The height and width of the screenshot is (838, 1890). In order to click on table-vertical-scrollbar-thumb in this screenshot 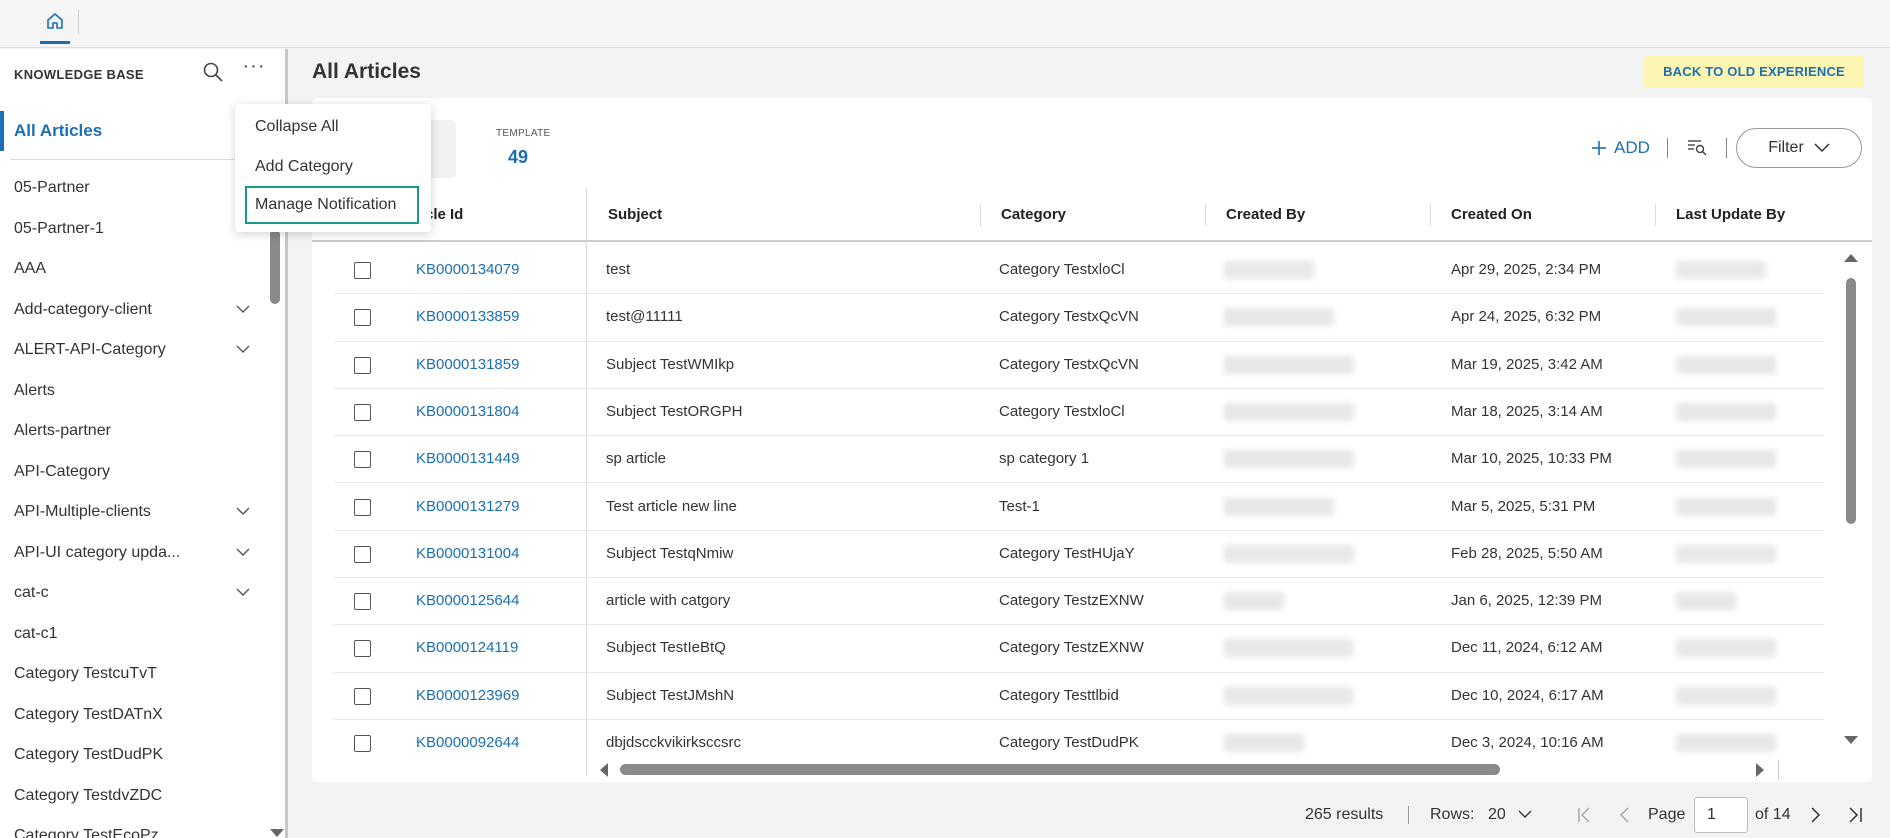, I will do `click(1851, 401)`.